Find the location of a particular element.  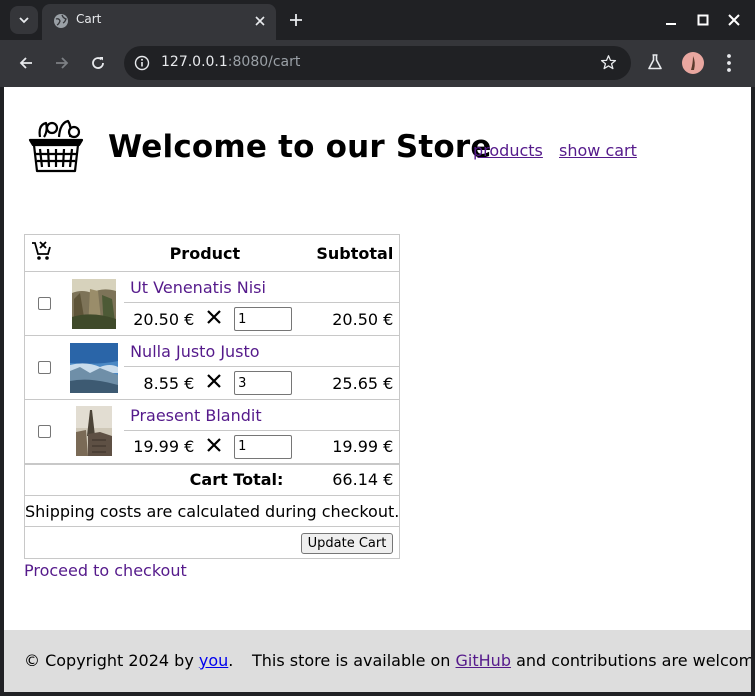

product-column-header: Product is located at coordinates (205, 253).